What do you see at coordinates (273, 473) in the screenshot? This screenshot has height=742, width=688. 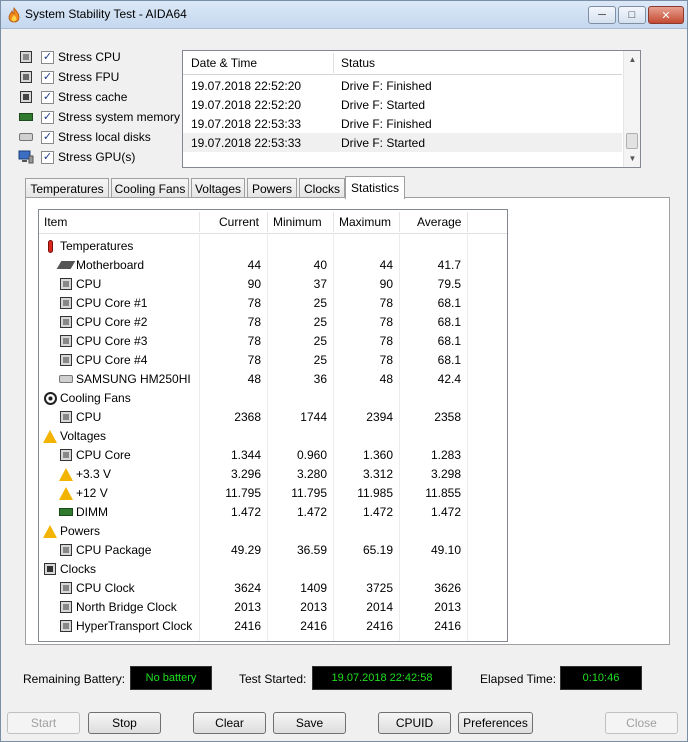 I see `table-row: +3.3 V 3.296 3.280 3.312 3.298` at bounding box center [273, 473].